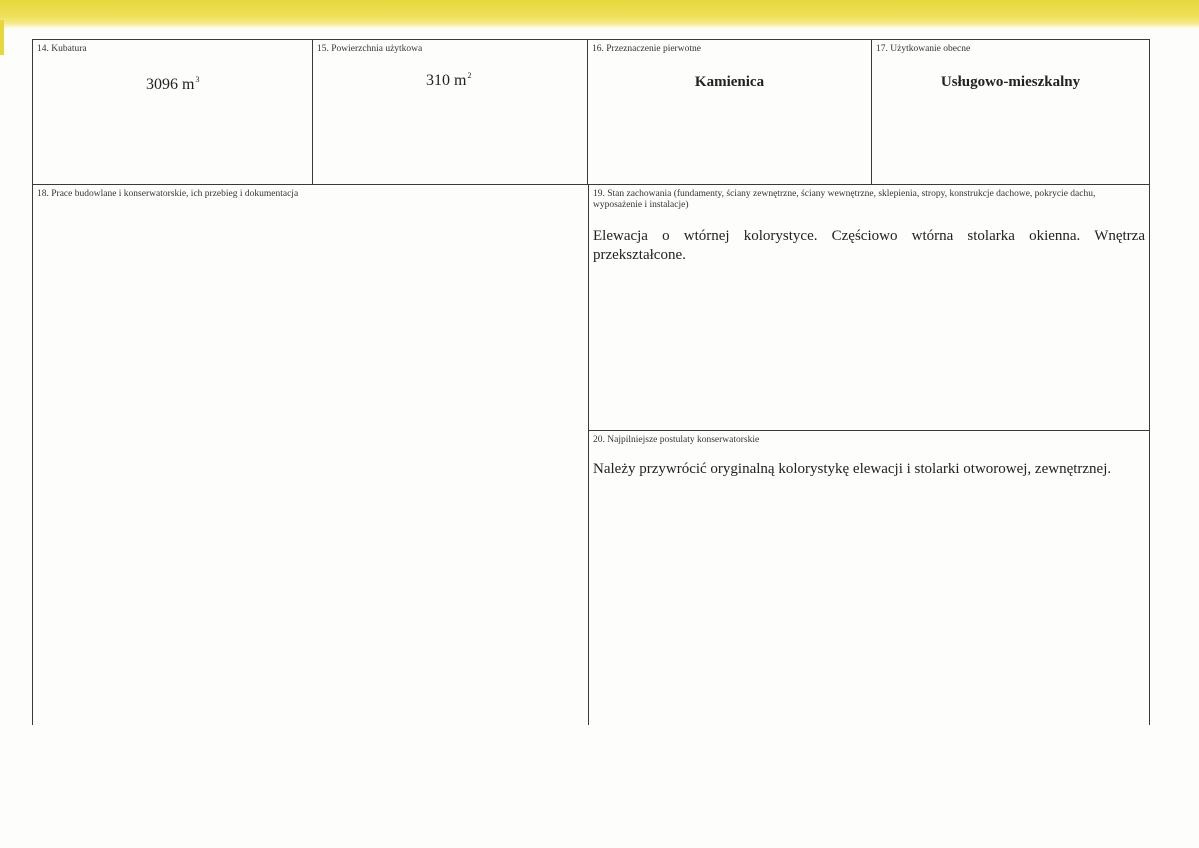  I want to click on field-15-value: 310 m2, so click(448, 80).